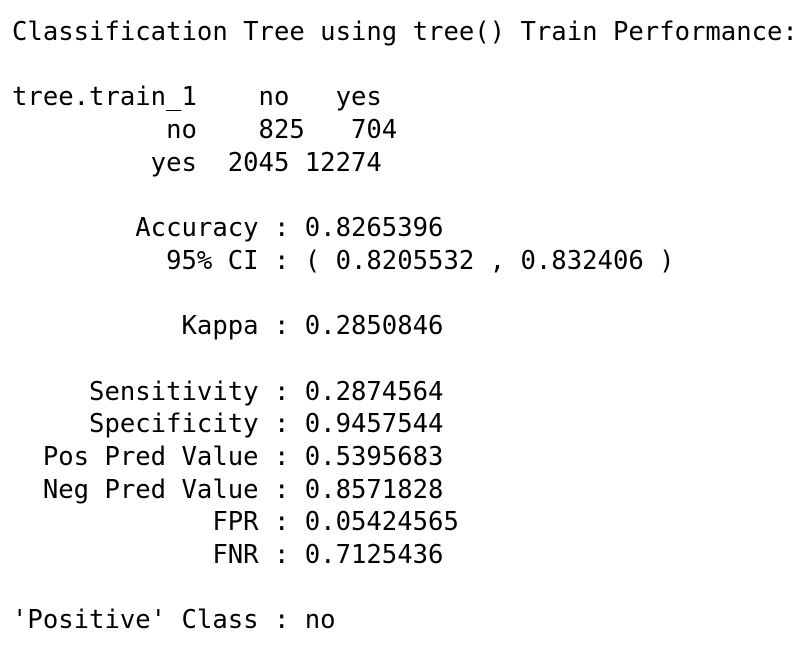  Describe the element at coordinates (197, 97) in the screenshot. I see `confusion-matrix-header: tree.train_1 no yes` at that location.